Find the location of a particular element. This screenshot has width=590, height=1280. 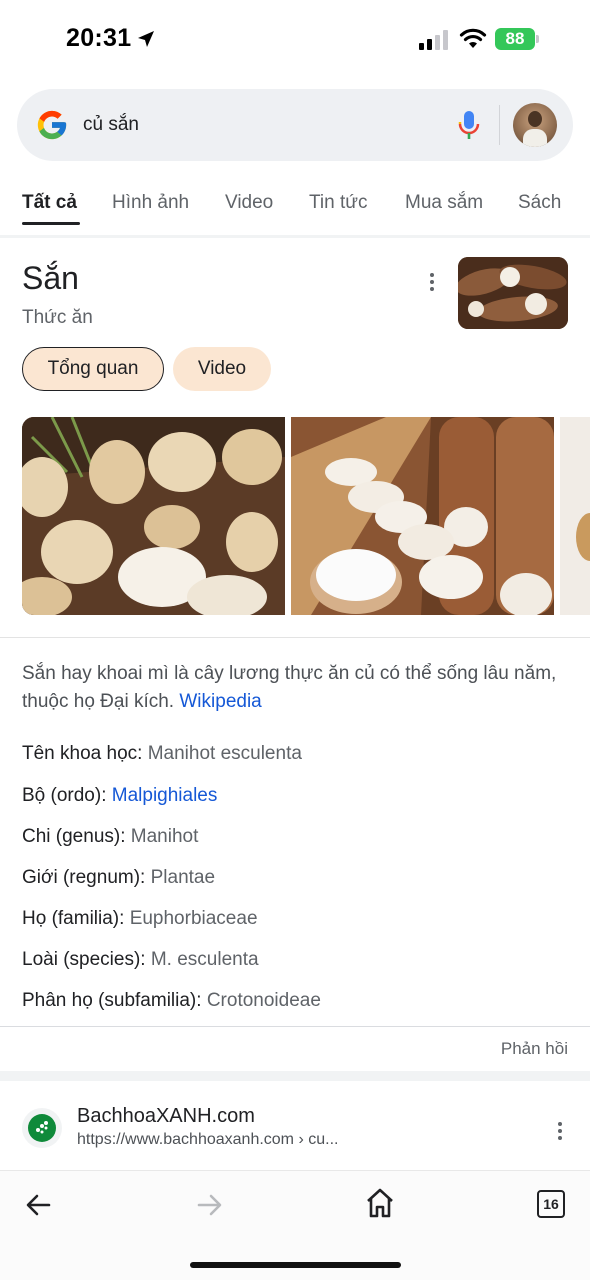

cassava-flour-image is located at coordinates (422, 516).